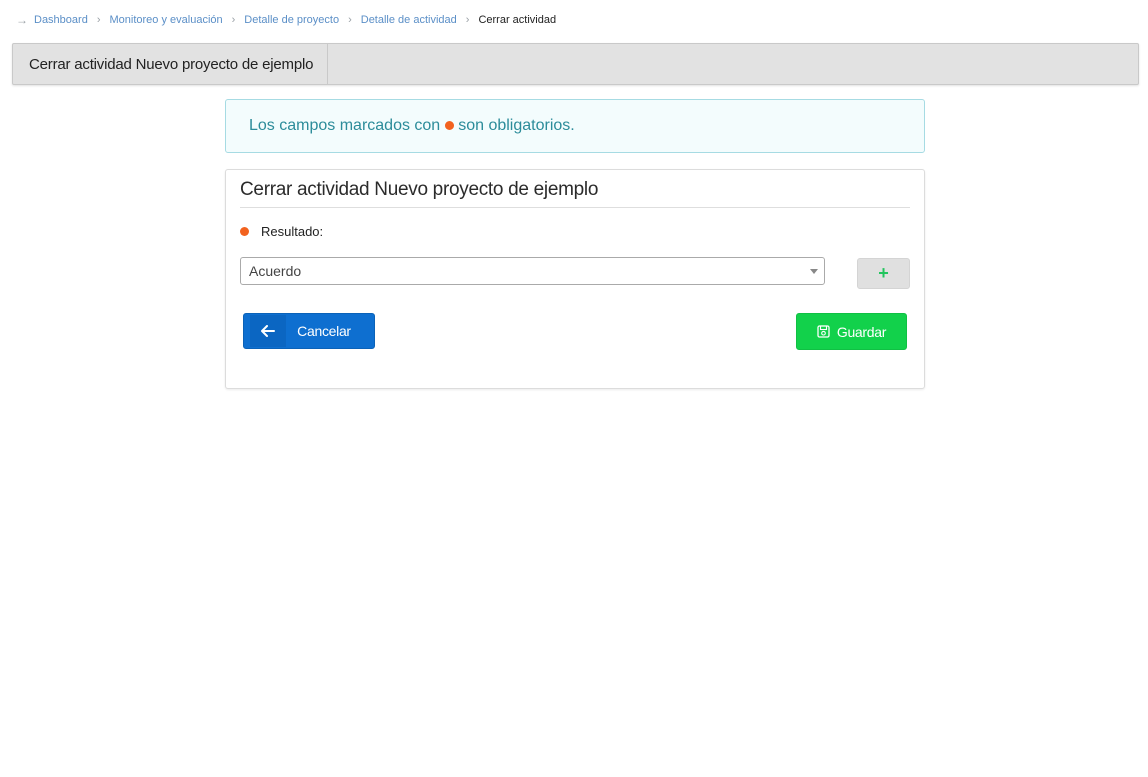  Describe the element at coordinates (517, 20) in the screenshot. I see `breadcrumb-current: Cerrar actividad` at that location.